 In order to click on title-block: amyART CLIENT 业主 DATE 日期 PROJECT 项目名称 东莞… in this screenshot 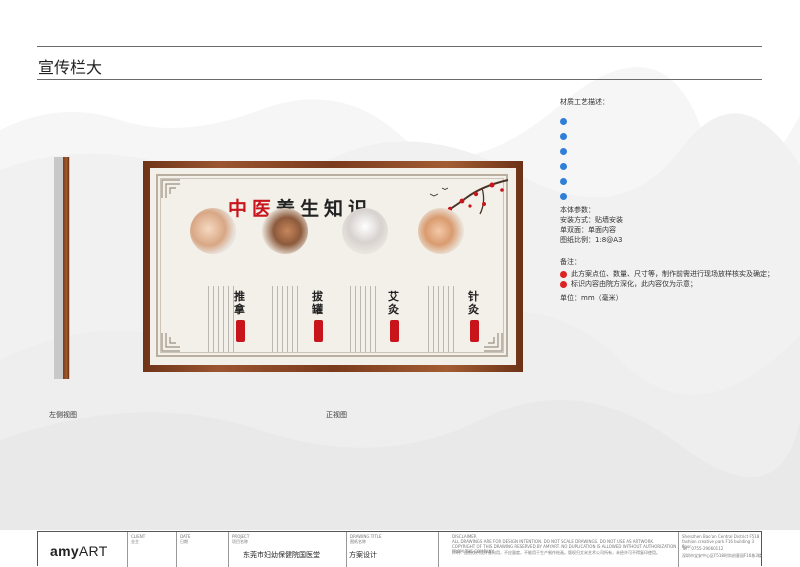, I will do `click(400, 549)`.